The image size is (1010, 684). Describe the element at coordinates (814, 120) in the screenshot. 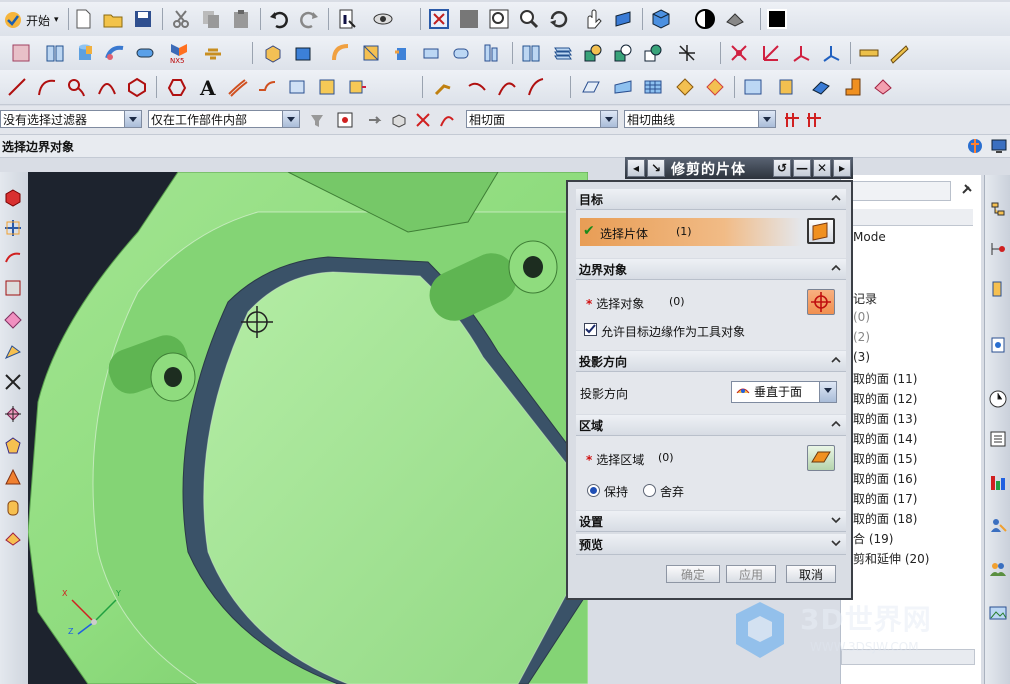

I see `follow-fillet-icon` at that location.